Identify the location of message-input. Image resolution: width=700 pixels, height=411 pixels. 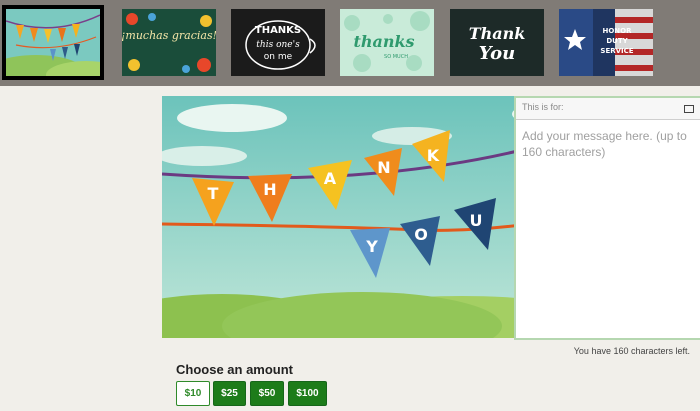
(608, 229).